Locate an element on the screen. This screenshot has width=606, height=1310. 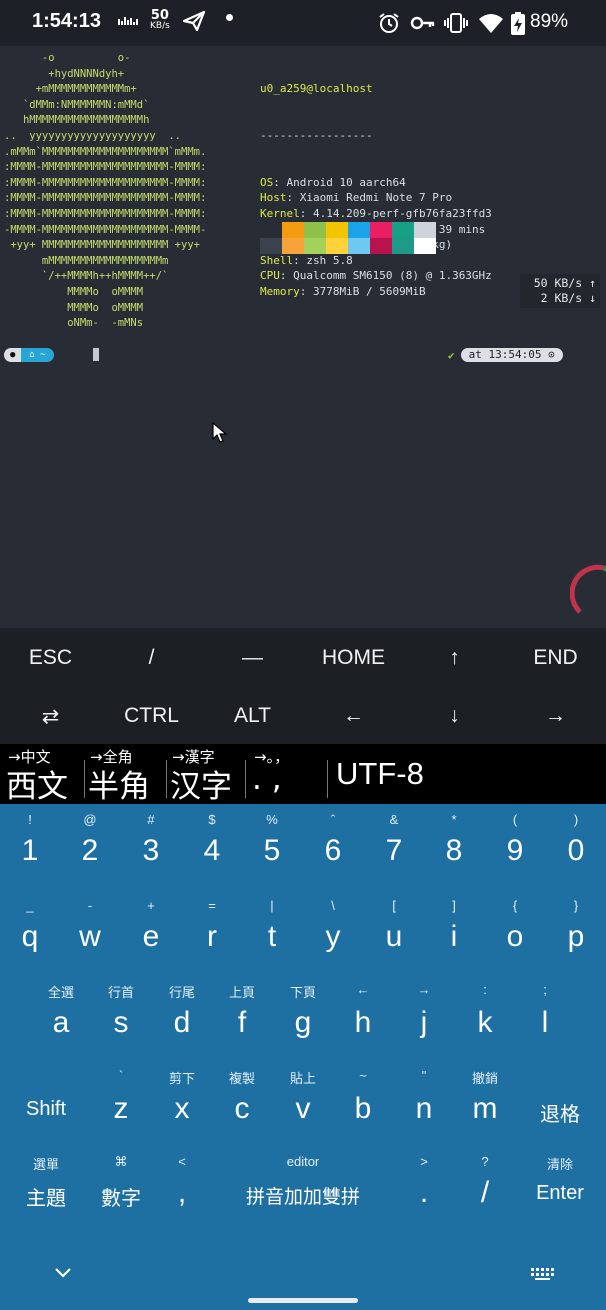
key-secondary-label: ← is located at coordinates (363, 989).